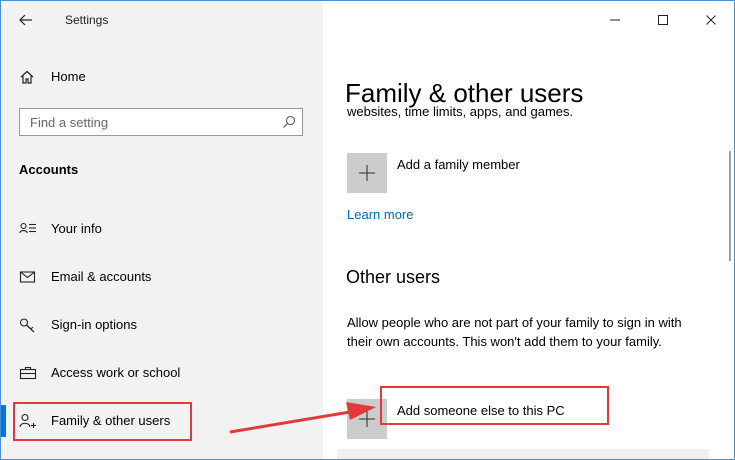 The image size is (735, 460). I want to click on add-family-member-tile, so click(367, 173).